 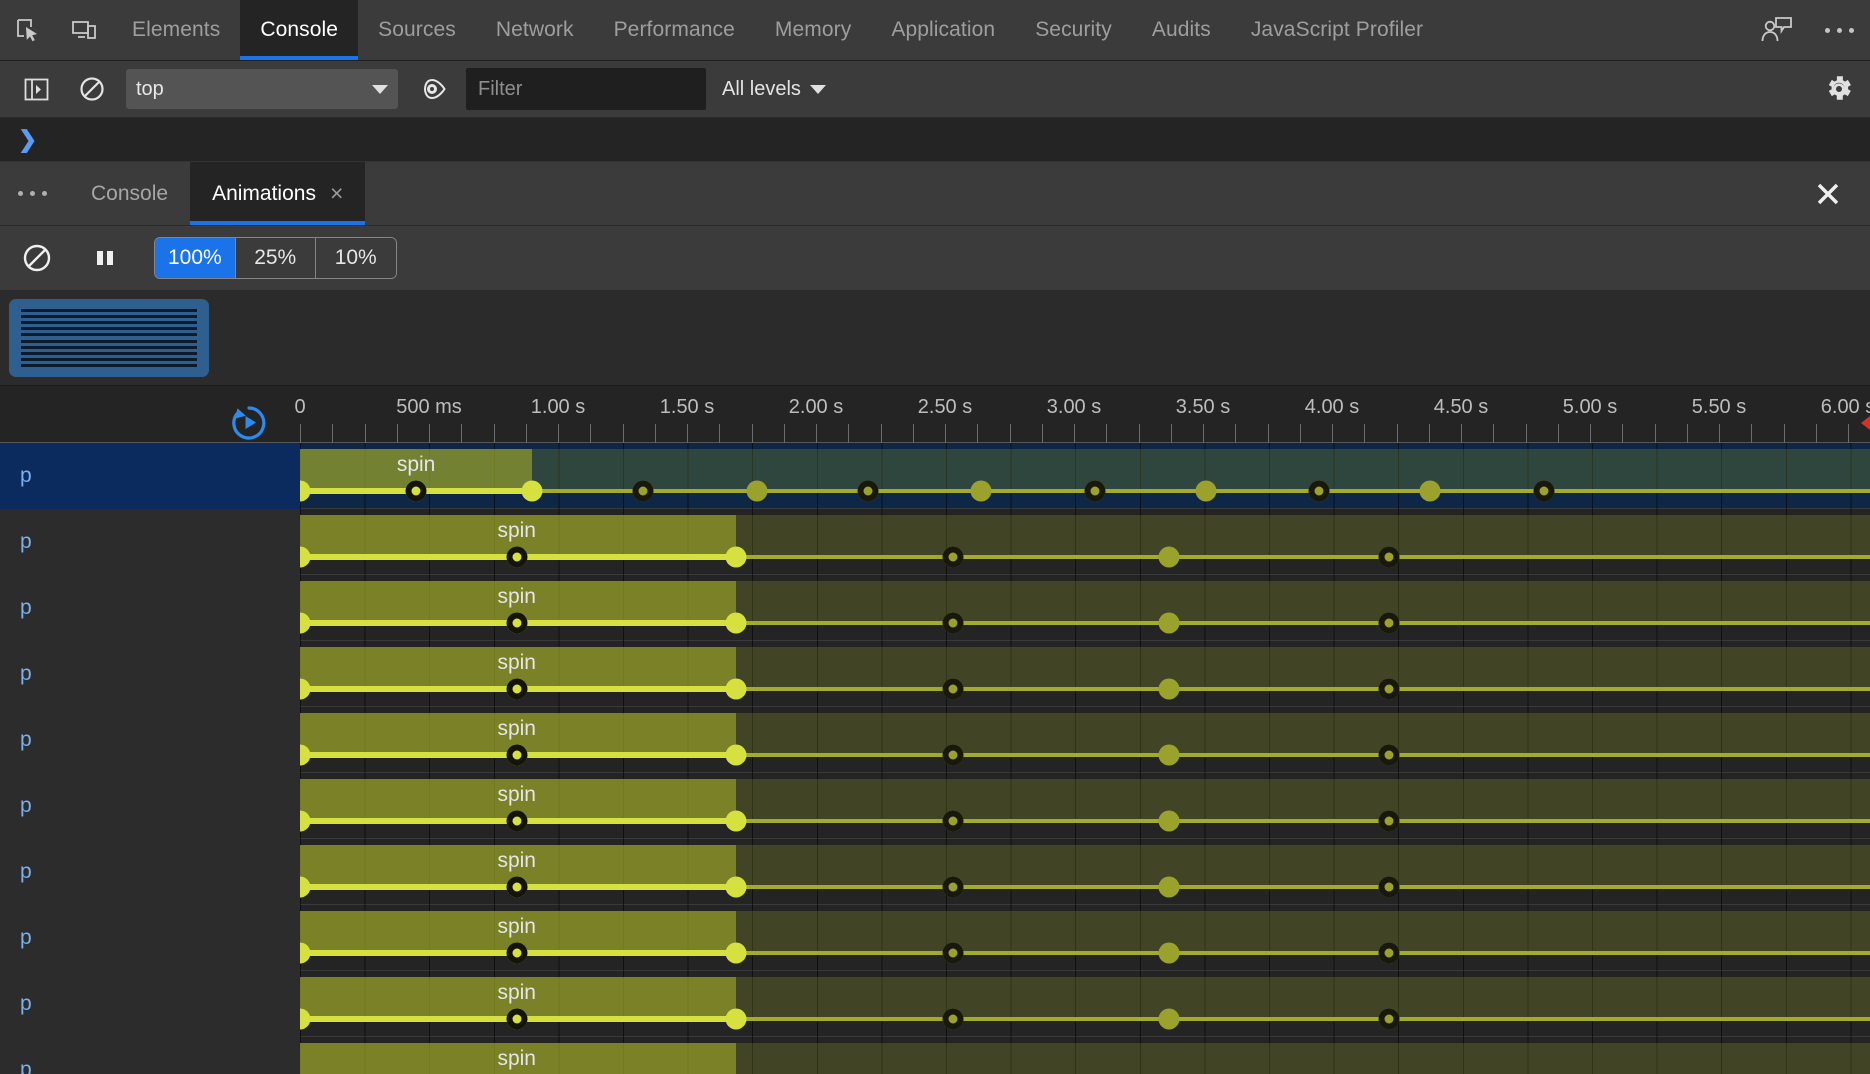 I want to click on tab-sources: Sources, so click(x=417, y=30).